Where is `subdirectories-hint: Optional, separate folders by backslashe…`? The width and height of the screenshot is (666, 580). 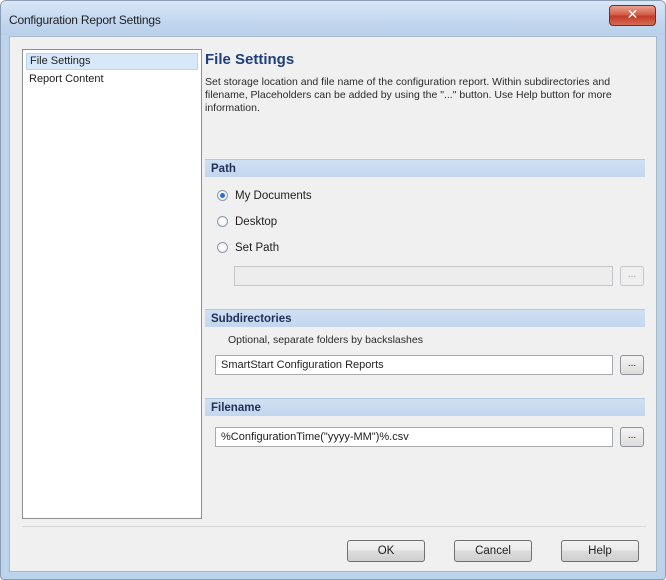 subdirectories-hint: Optional, separate folders by backslashe… is located at coordinates (325, 340).